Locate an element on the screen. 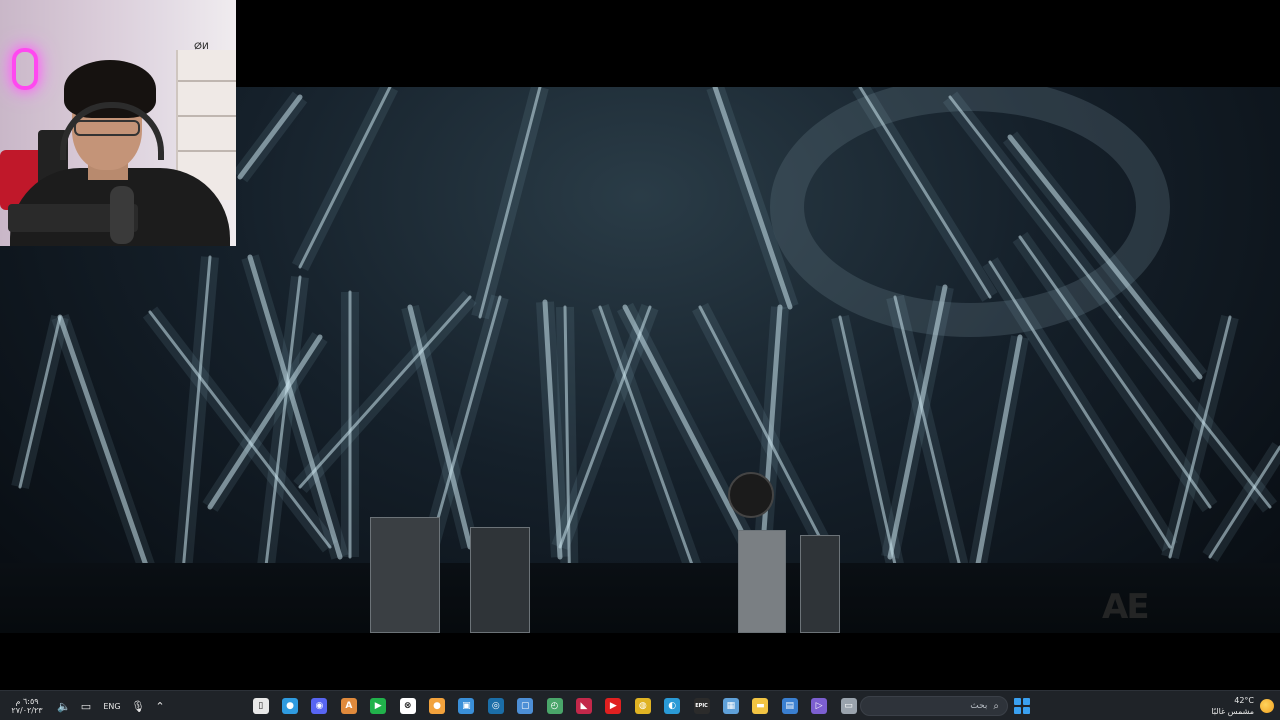  chat-app-taskbar-button: ● is located at coordinates (289, 705).